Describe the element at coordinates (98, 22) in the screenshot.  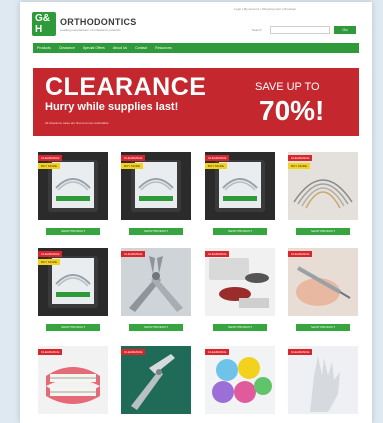
I see `brand-name: ORTHODONTICS` at that location.